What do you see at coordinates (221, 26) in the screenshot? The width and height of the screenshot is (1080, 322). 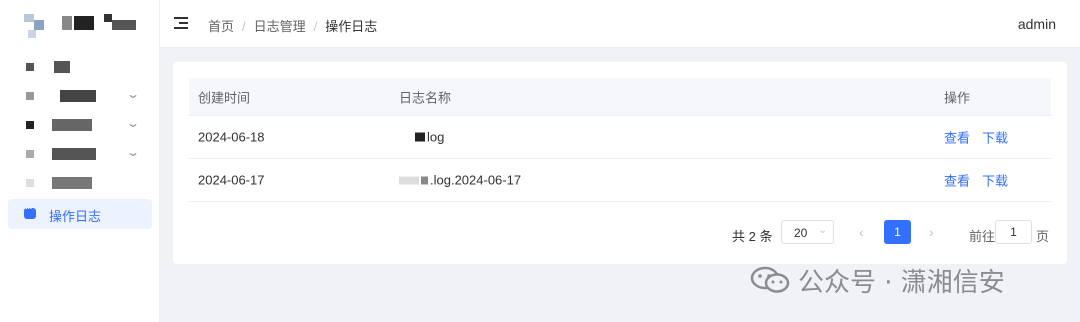 I see `breadcrumb-home: 首页` at bounding box center [221, 26].